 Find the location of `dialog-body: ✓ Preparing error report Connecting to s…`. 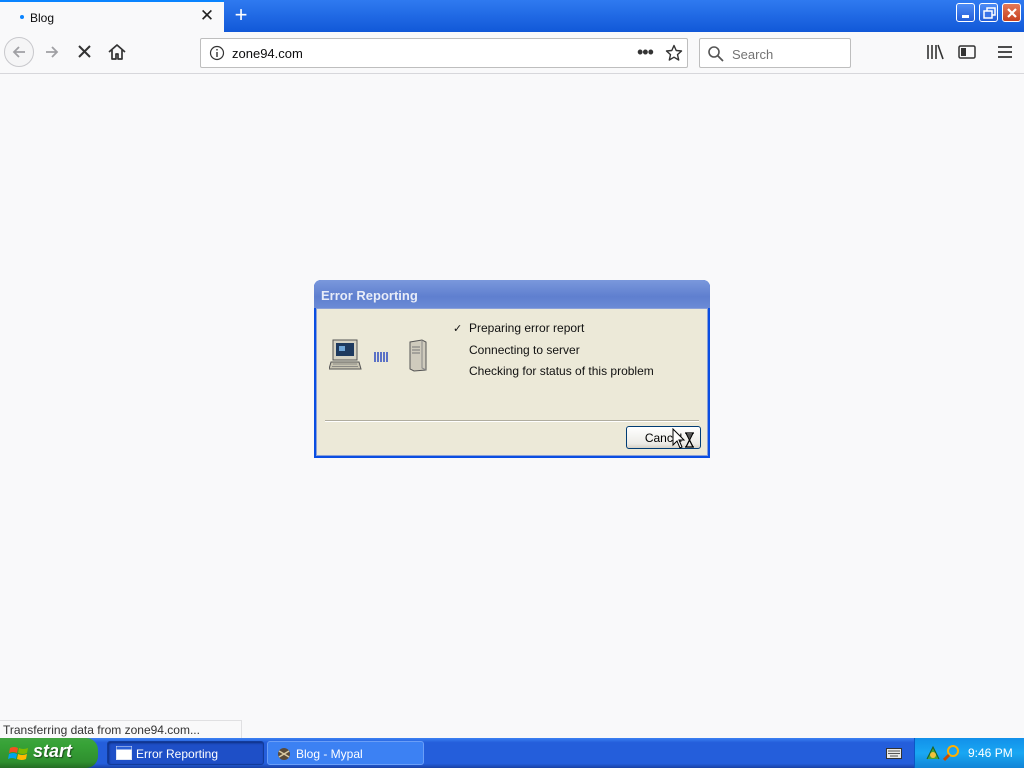

dialog-body: ✓ Preparing error report Connecting to s… is located at coordinates (512, 382).